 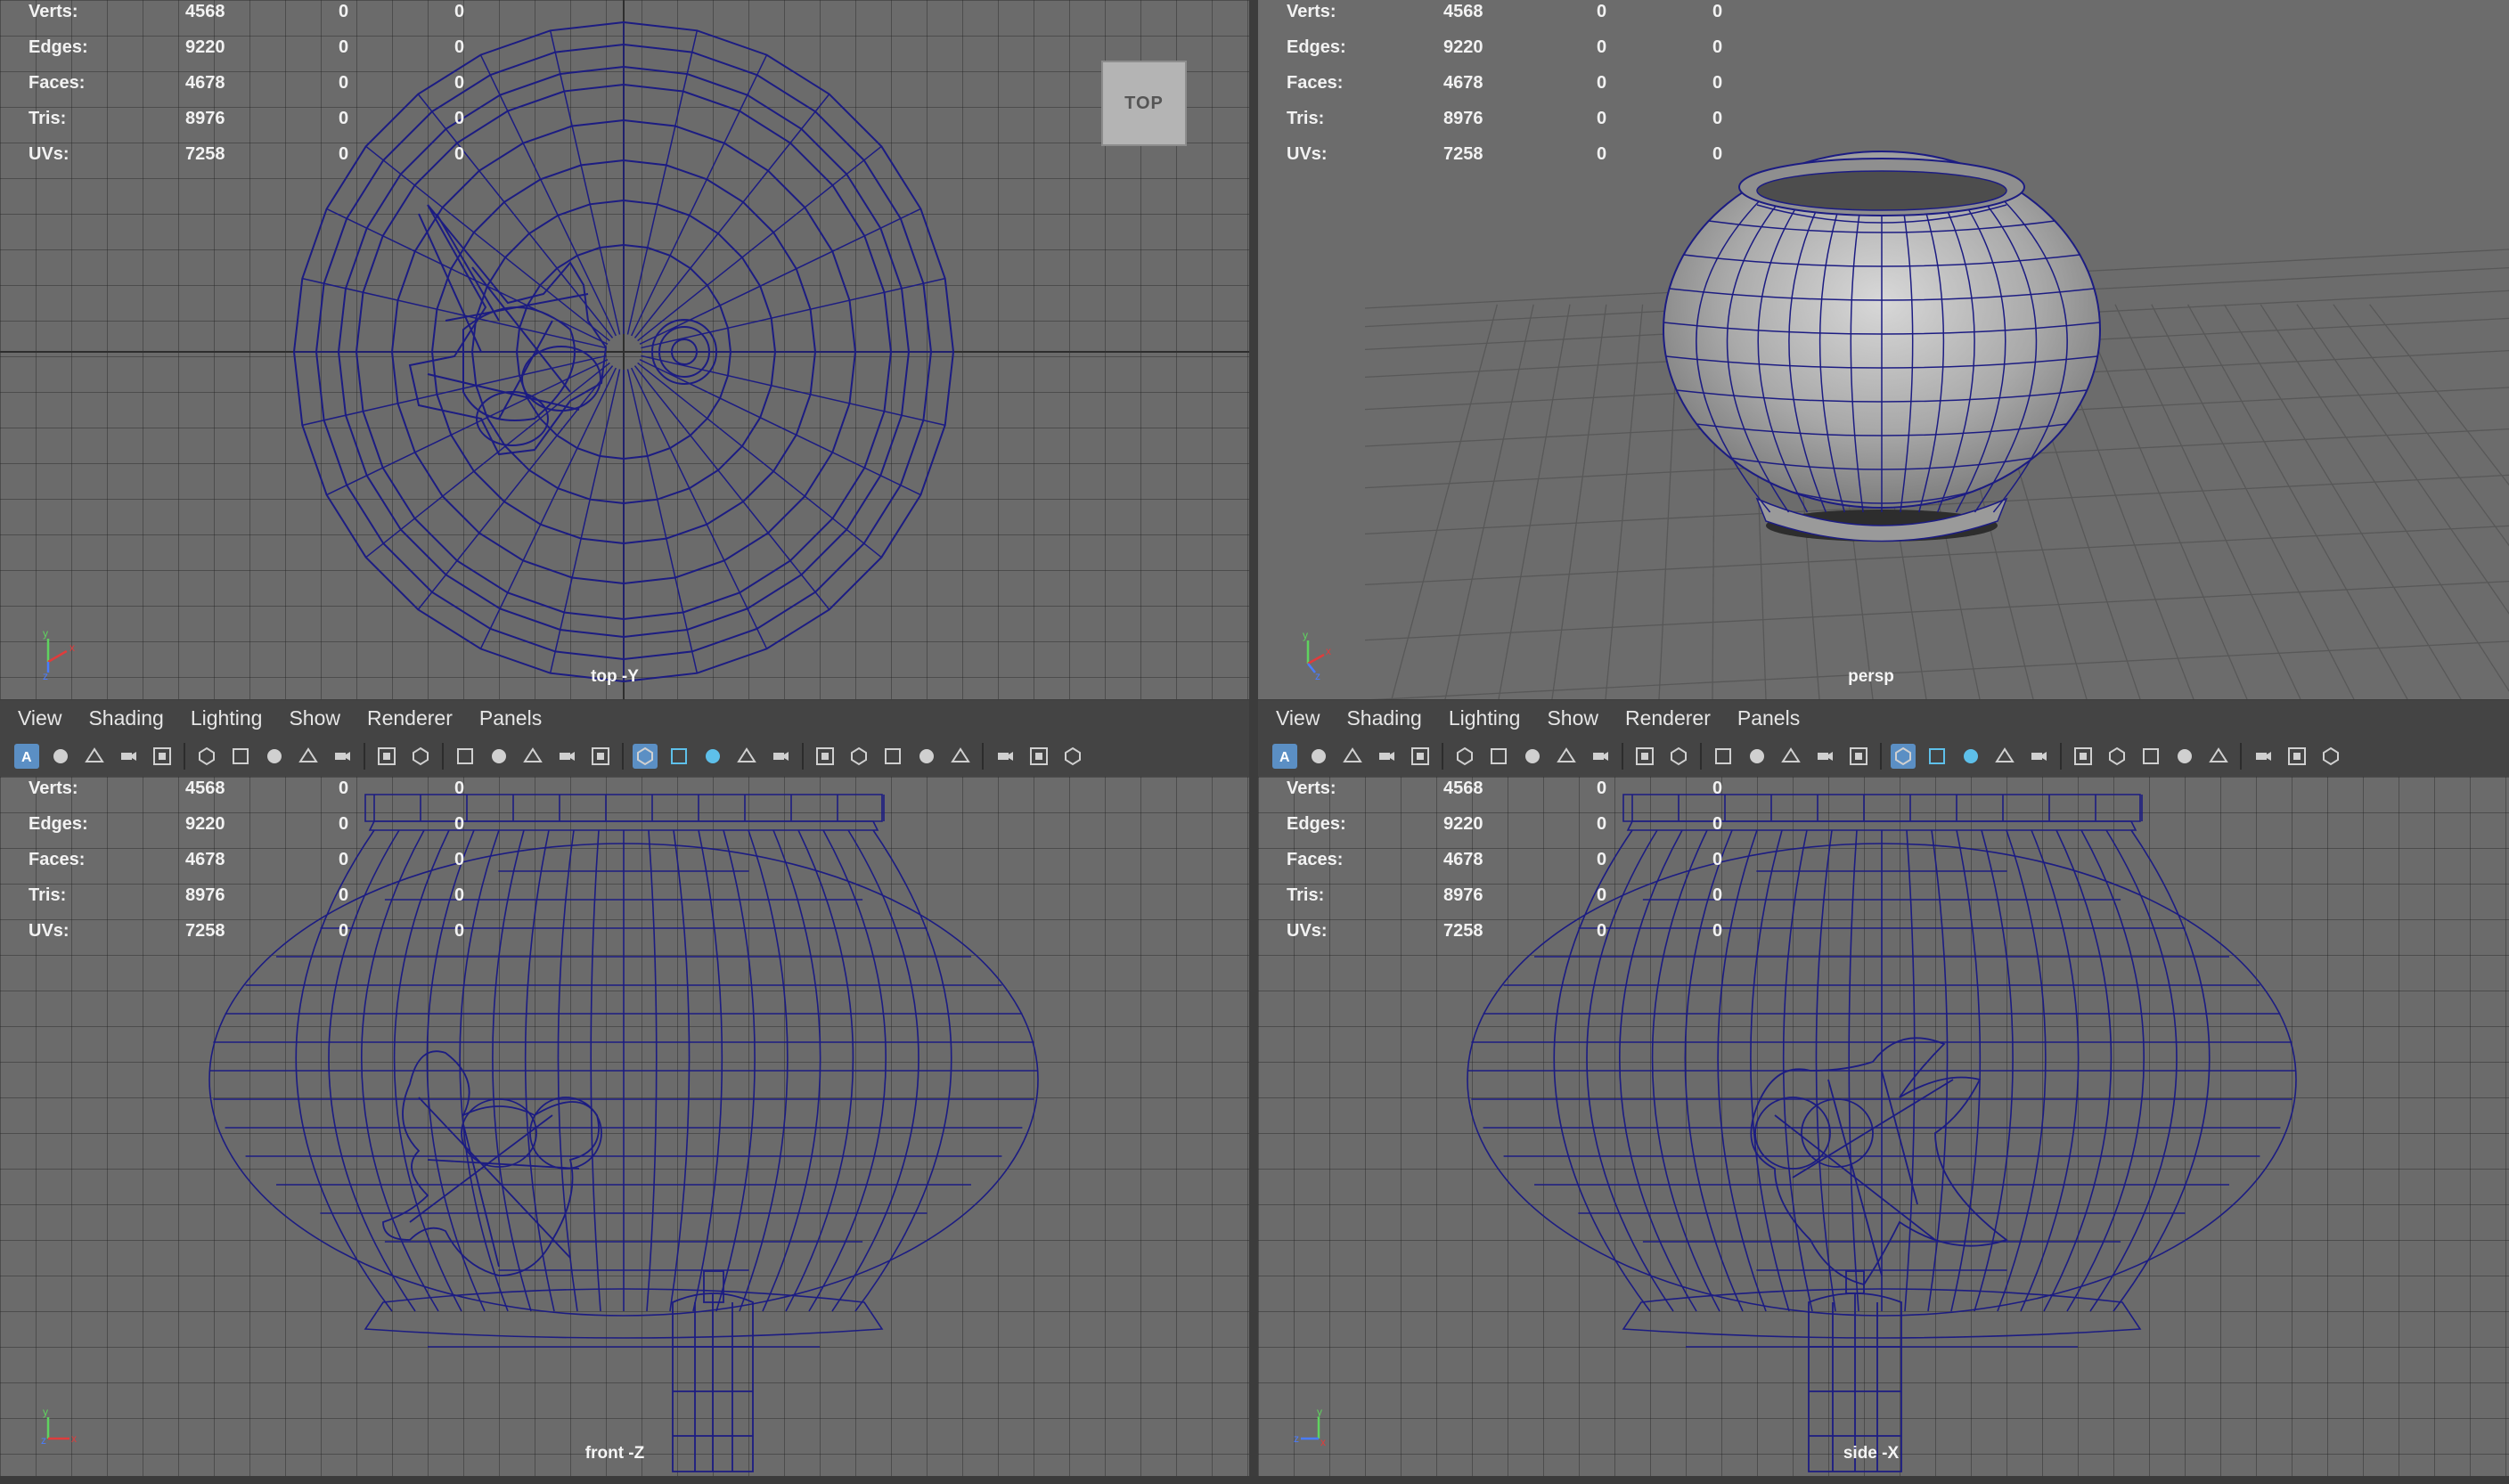 I want to click on view-cube: TOP, so click(x=1144, y=104).